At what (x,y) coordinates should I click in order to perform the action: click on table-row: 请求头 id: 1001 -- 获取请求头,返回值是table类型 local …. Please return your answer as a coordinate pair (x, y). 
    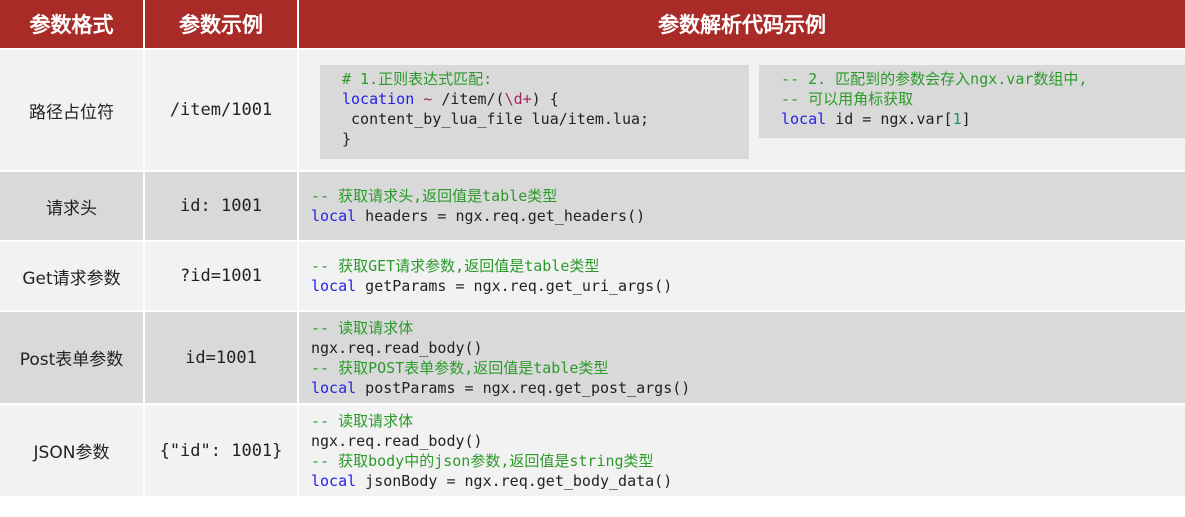
    Looking at the image, I should click on (592, 206).